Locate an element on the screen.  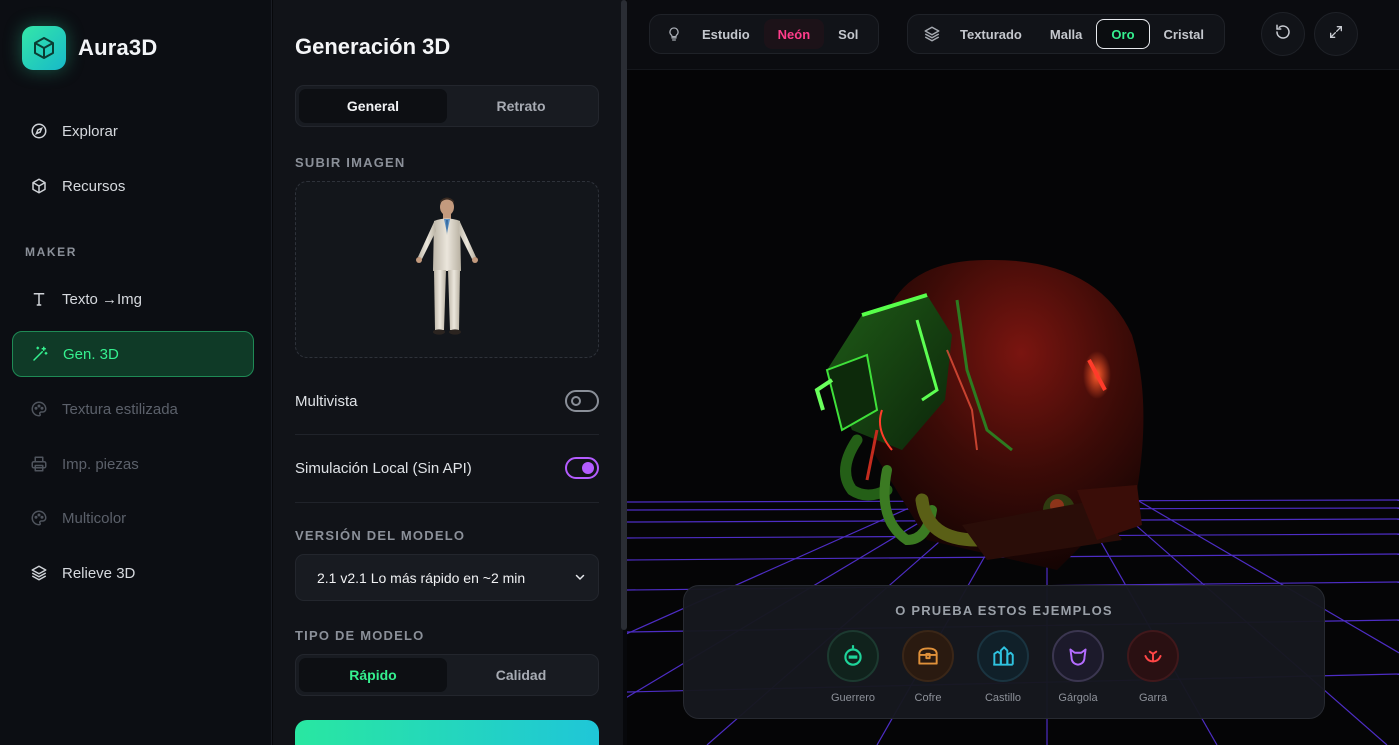
model-type-label: TIPO DE MODELO is located at coordinates (360, 635).